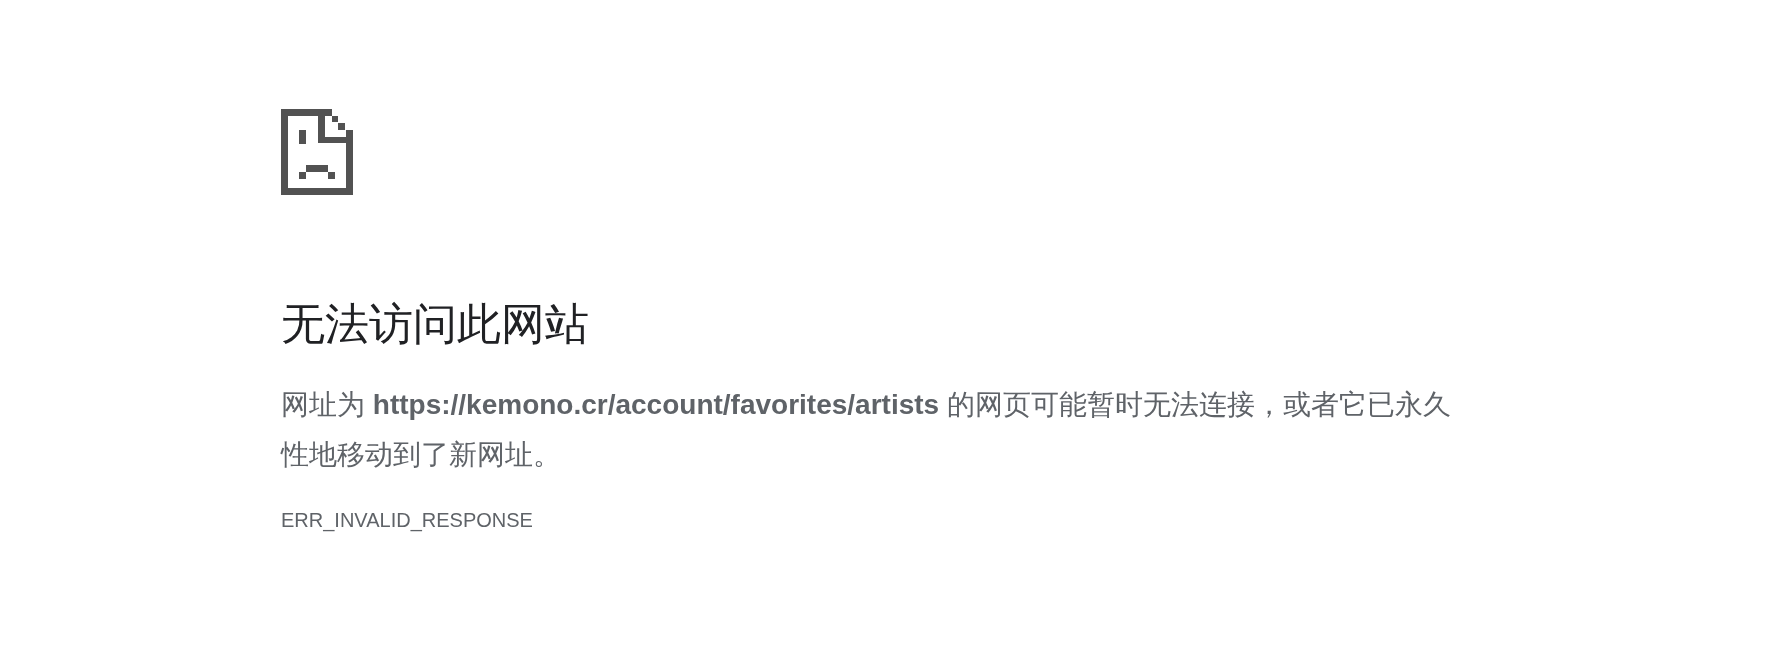 The width and height of the screenshot is (1787, 668). I want to click on error-message: 网址为 https://kemono.cr/account/favorites/artists 的网页可能暂时无法连接，或者它已永久性地移动到了新网址。, so click(866, 430).